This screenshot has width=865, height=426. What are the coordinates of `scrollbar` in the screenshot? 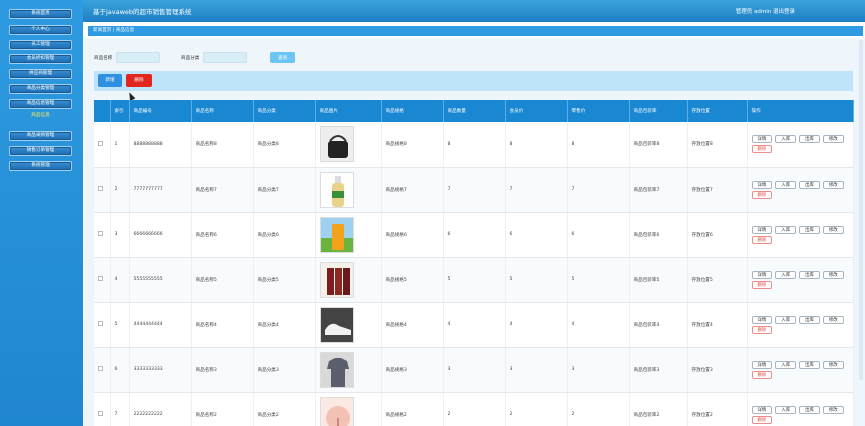 It's located at (861, 210).